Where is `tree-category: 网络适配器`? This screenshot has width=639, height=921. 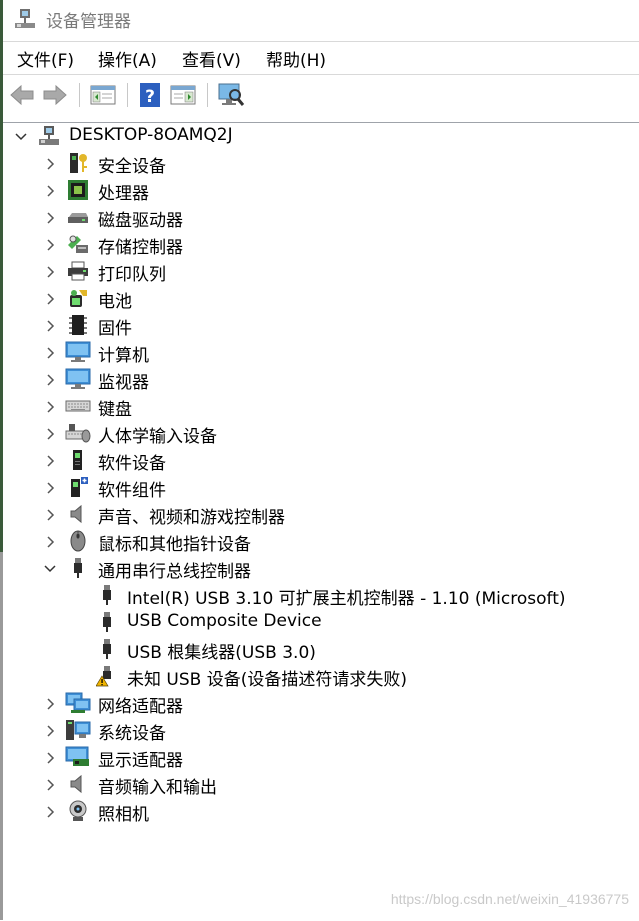 tree-category: 网络适配器 is located at coordinates (321, 703).